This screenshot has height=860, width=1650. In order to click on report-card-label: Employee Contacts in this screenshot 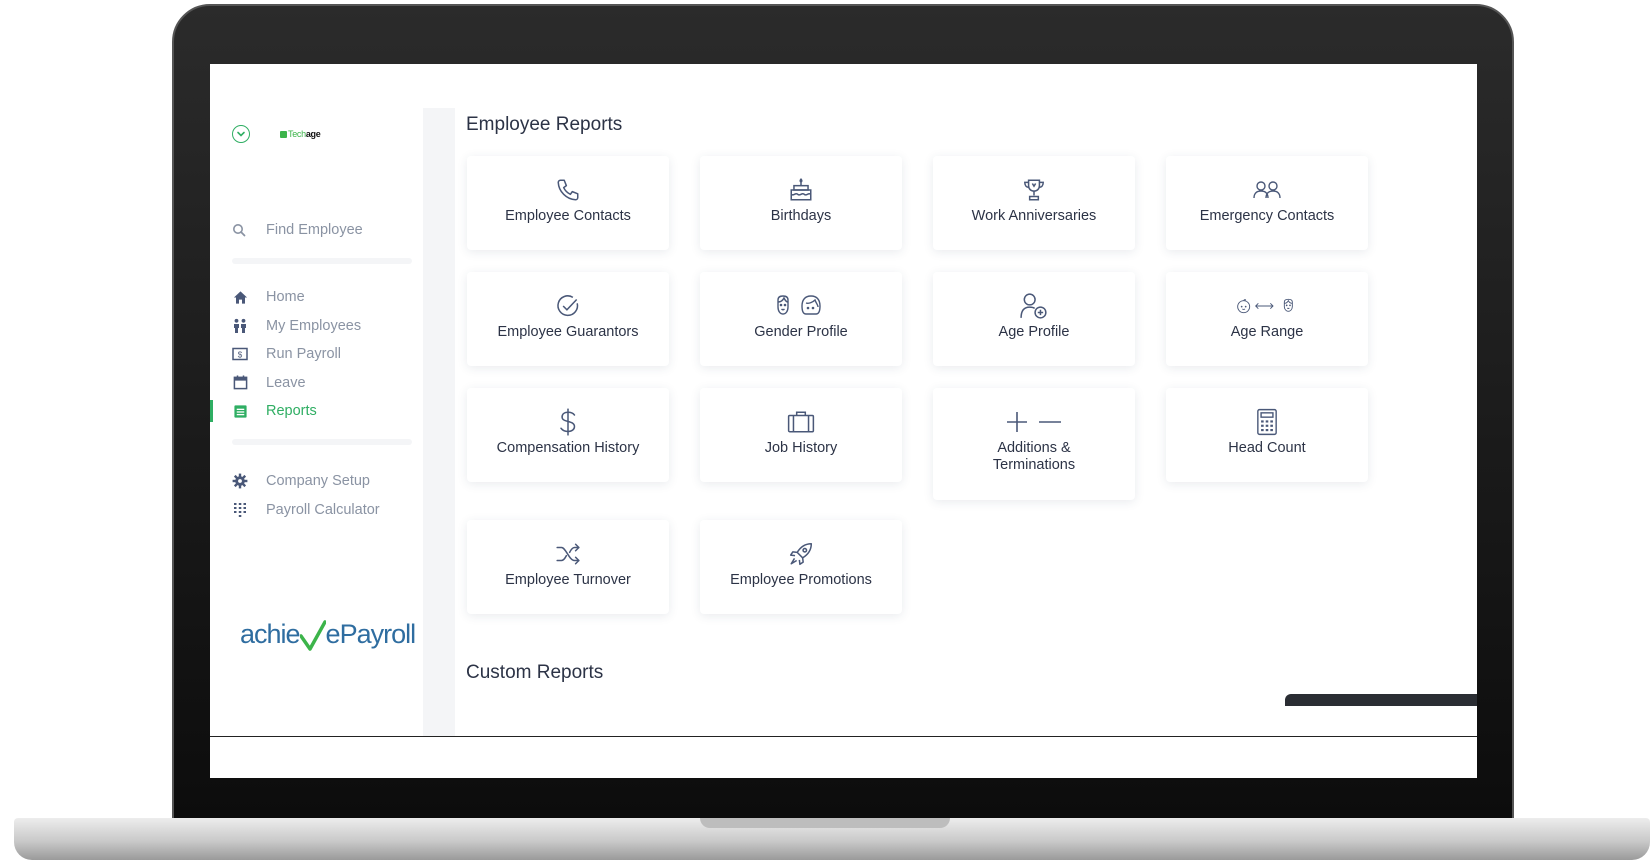, I will do `click(568, 216)`.